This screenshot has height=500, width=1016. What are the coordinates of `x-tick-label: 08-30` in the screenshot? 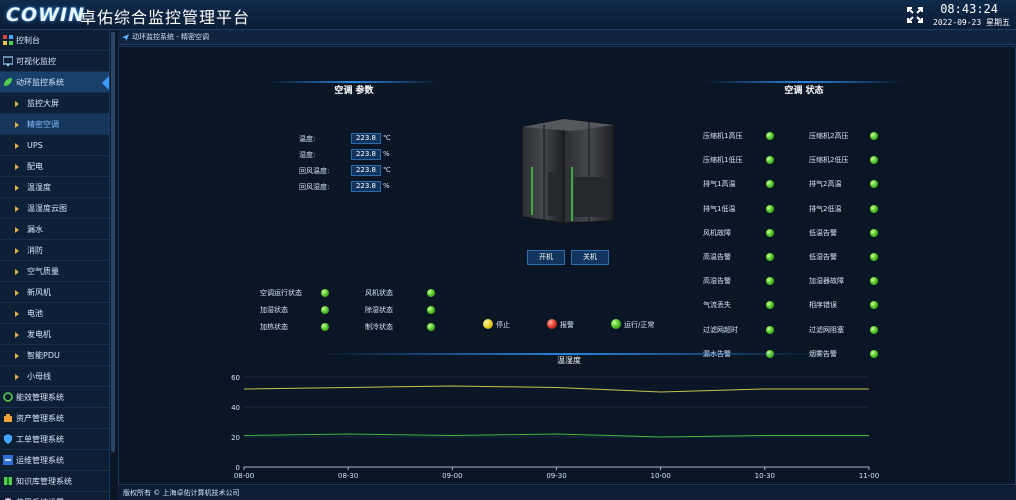 It's located at (348, 475).